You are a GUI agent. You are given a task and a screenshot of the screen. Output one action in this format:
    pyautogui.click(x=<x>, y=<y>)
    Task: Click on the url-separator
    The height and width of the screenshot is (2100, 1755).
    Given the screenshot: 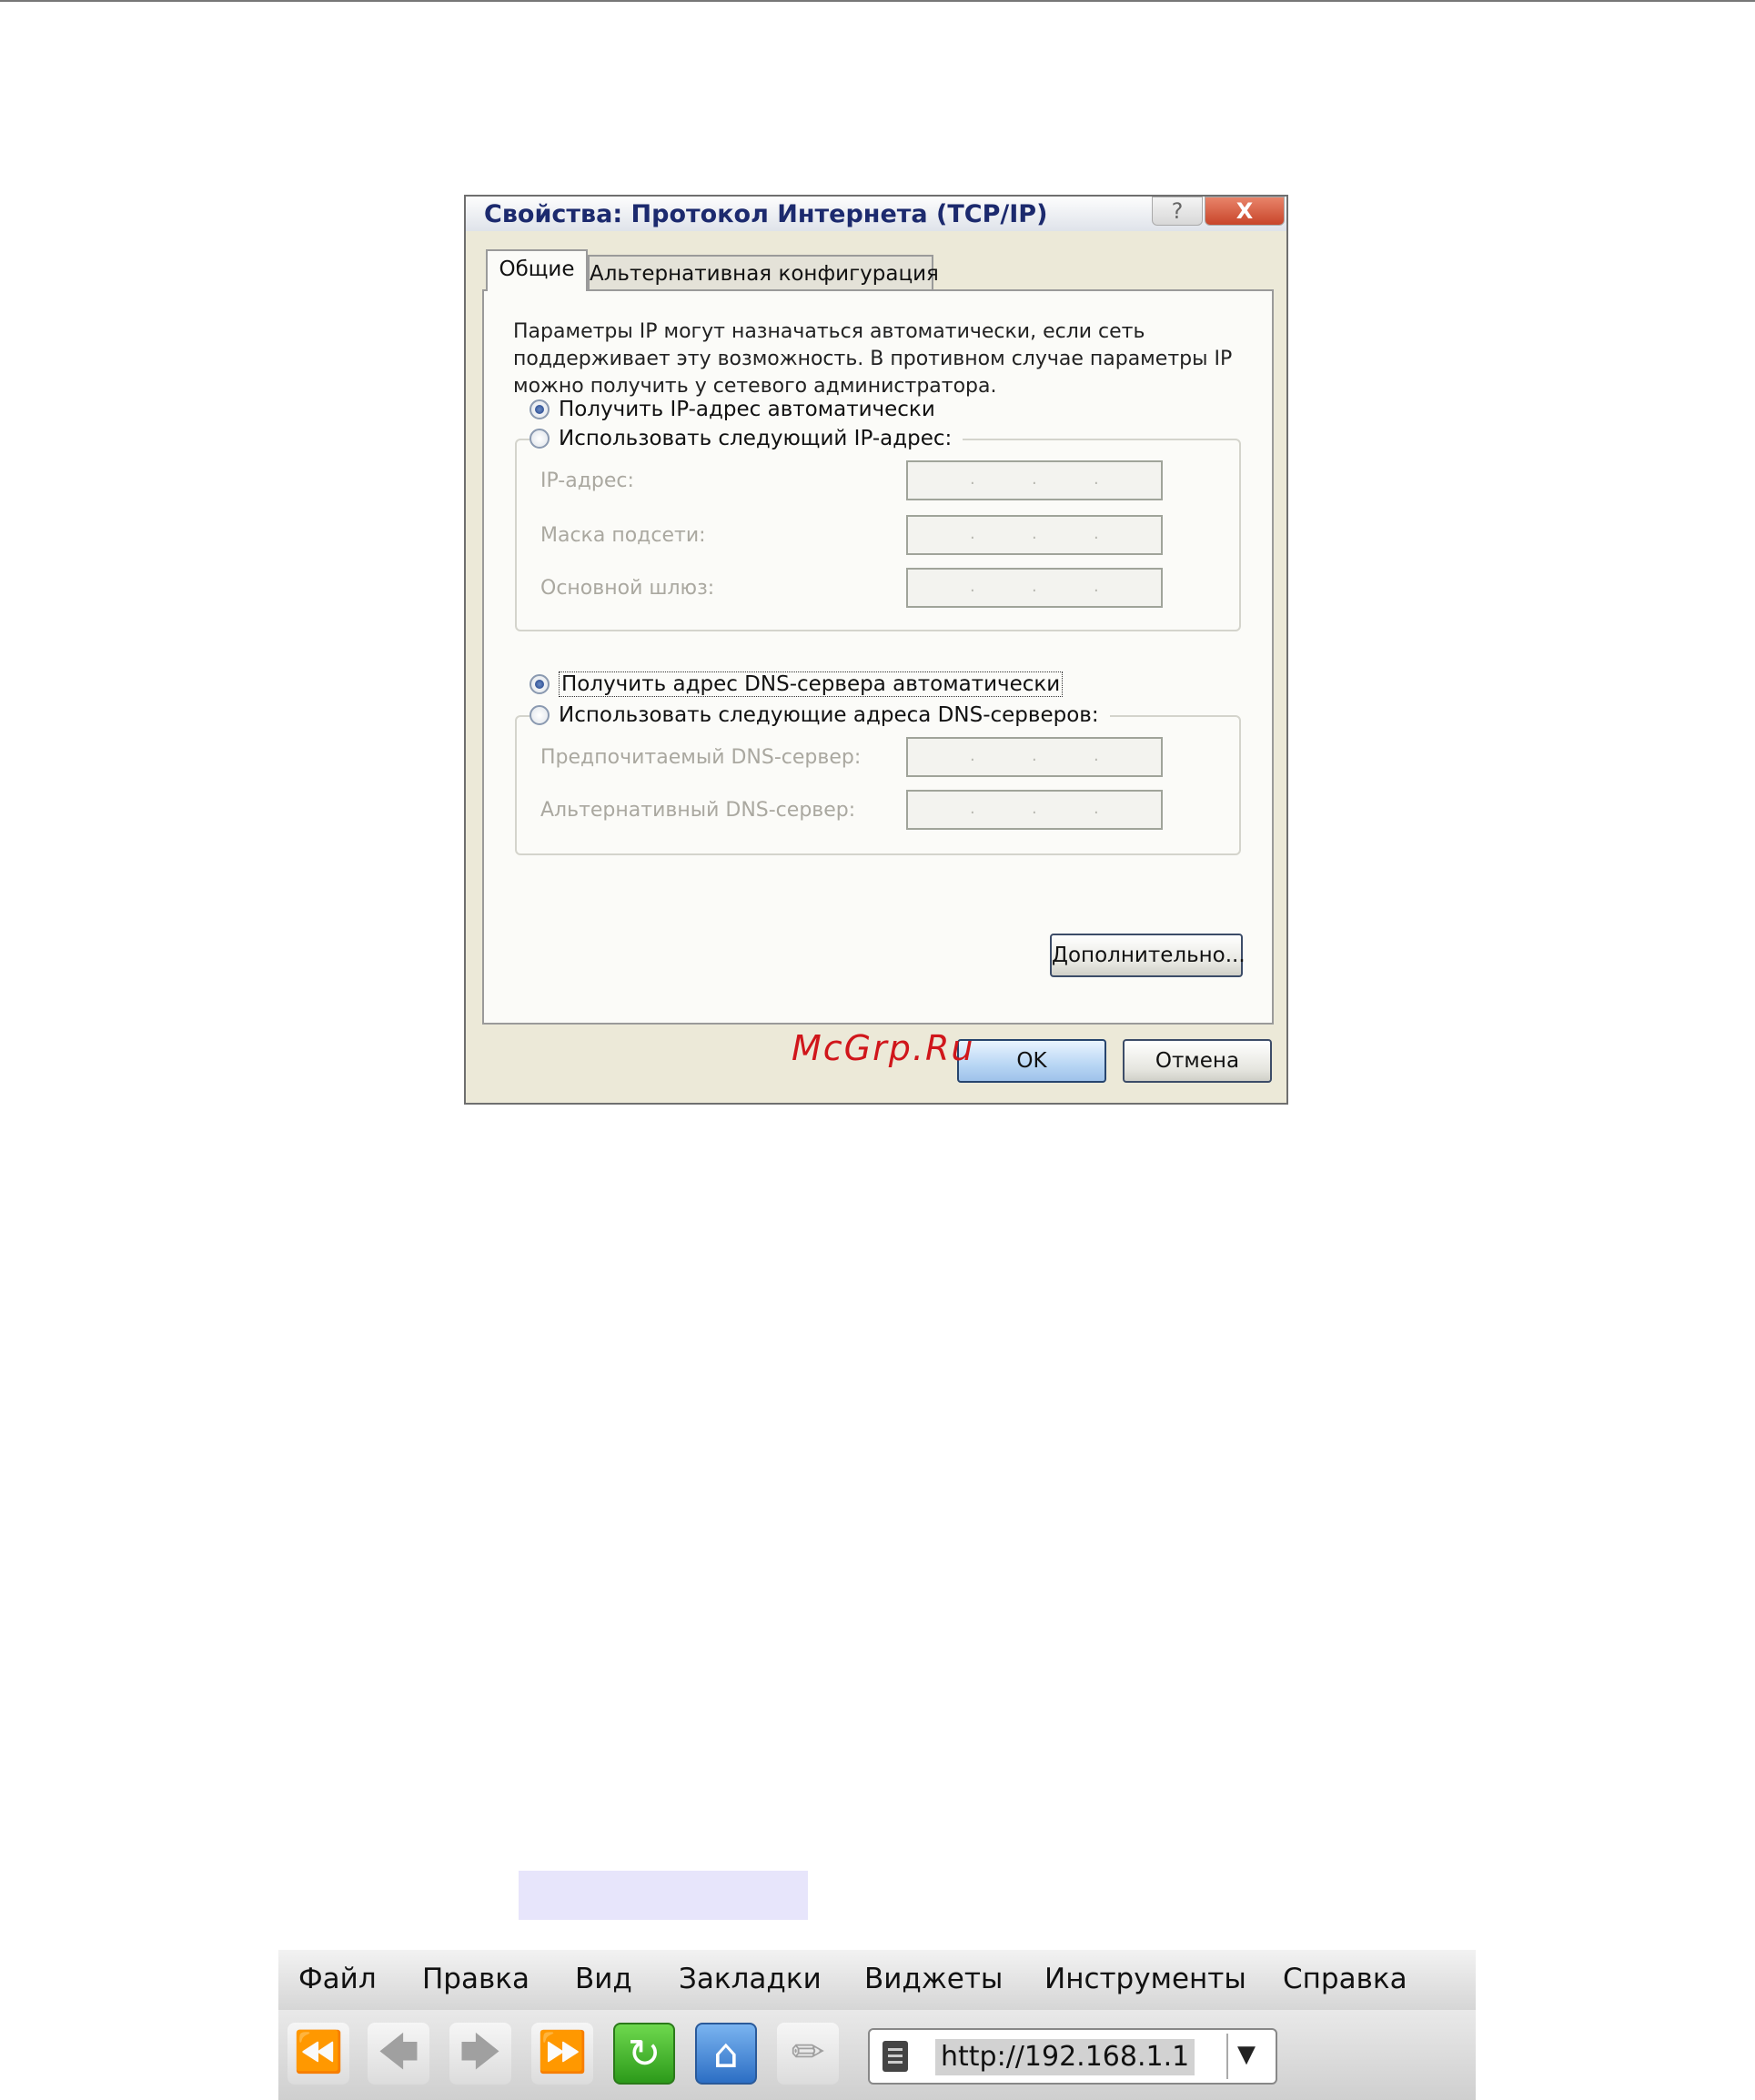 What is the action you would take?
    pyautogui.click(x=1227, y=2056)
    